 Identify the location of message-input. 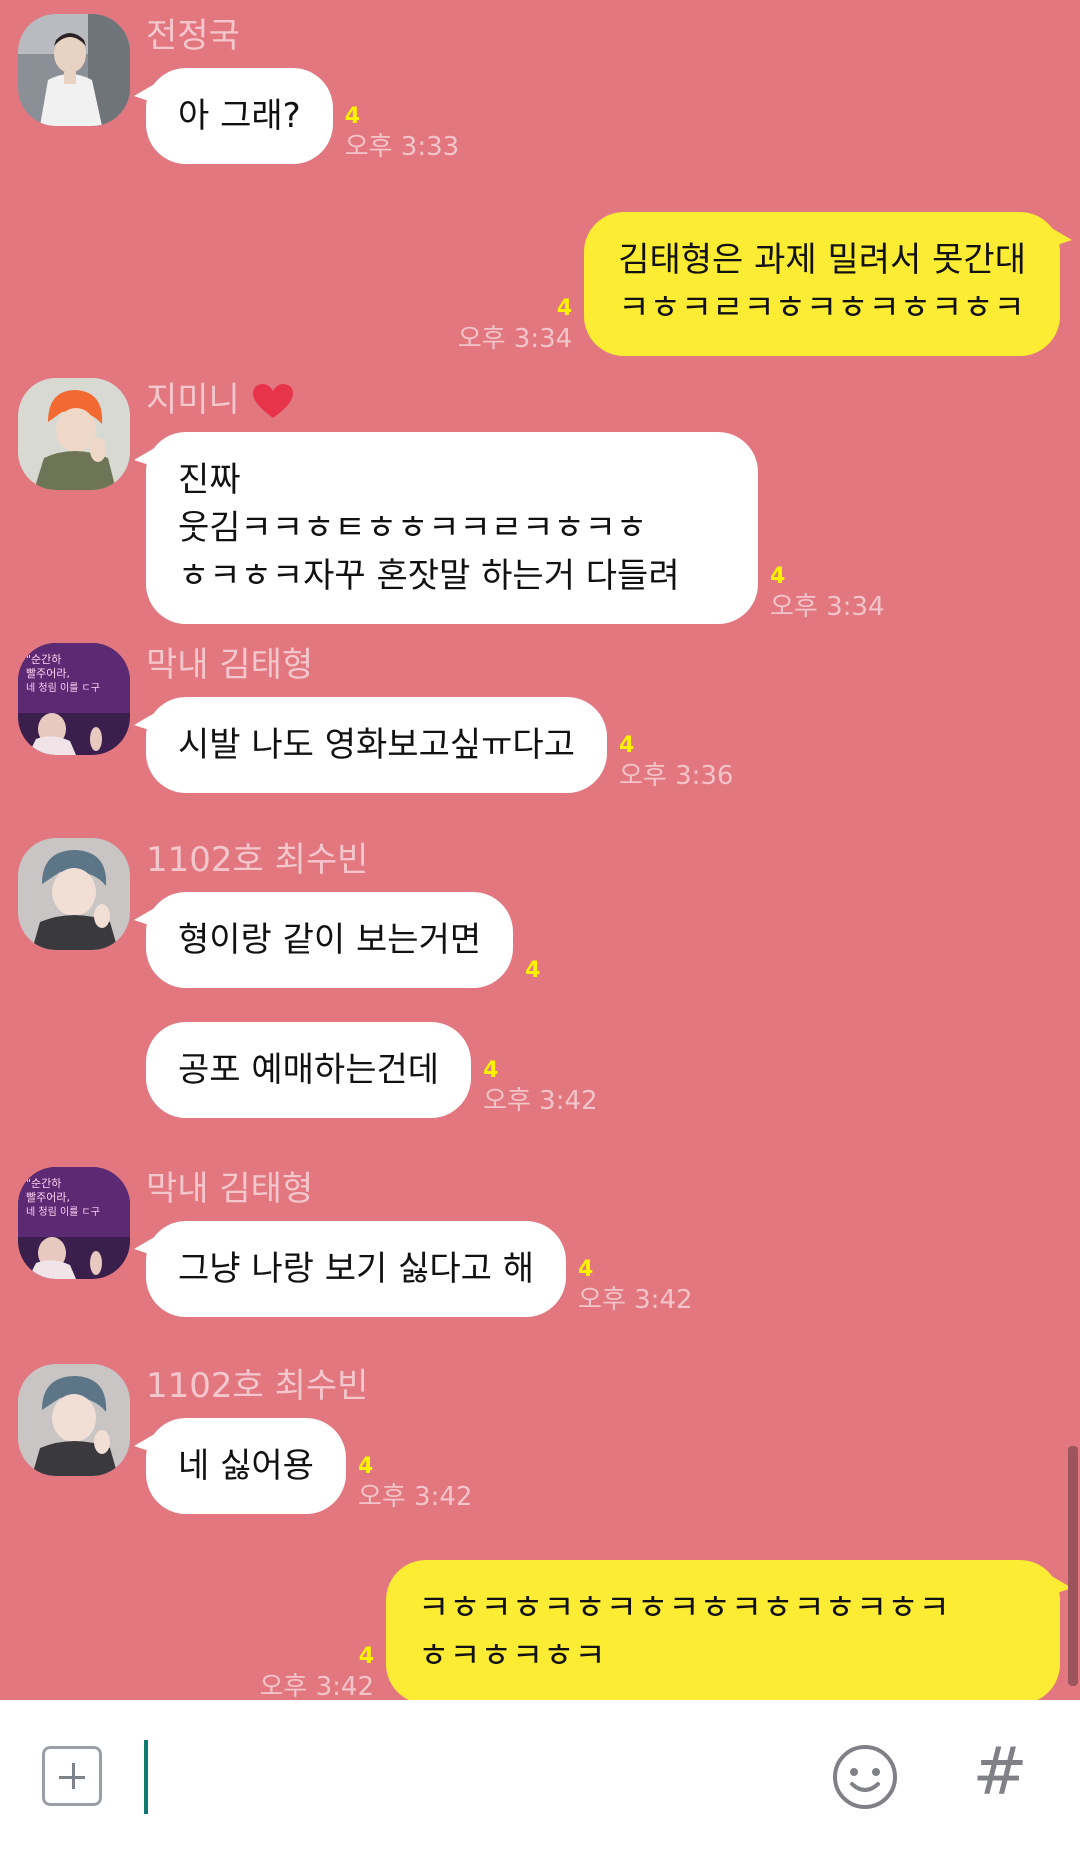
(462, 1777).